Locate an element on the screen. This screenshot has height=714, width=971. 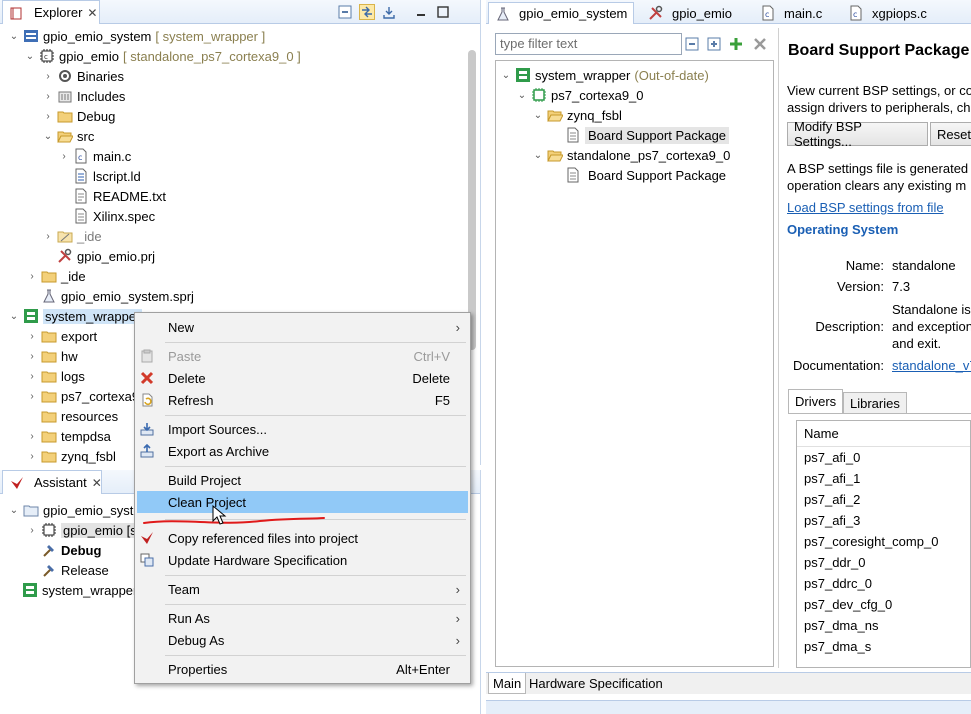
tab-assistant: Assistant ✕ is located at coordinates (52, 482).